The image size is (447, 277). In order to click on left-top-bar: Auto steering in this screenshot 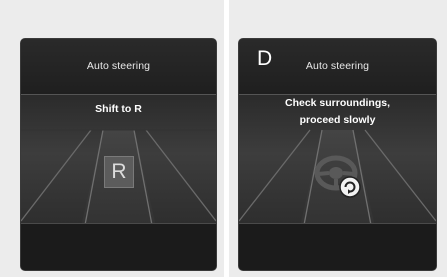, I will do `click(118, 67)`.